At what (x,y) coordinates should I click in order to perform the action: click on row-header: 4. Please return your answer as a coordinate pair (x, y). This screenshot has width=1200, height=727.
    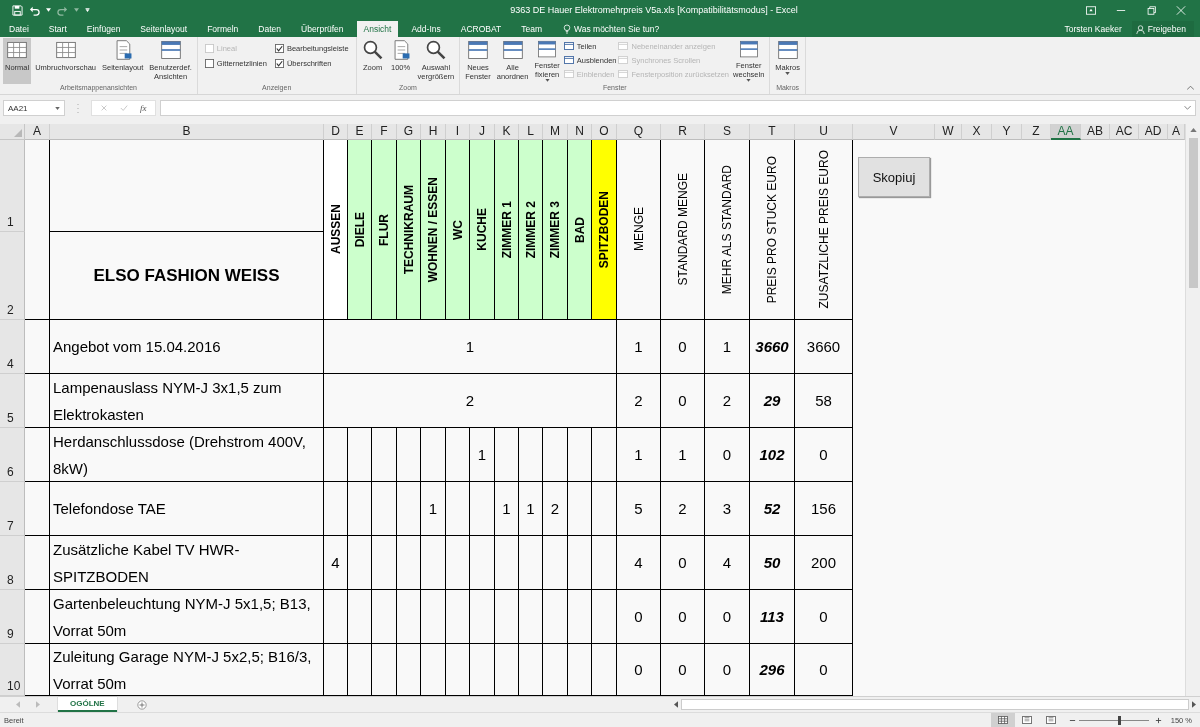
    Looking at the image, I should click on (12, 347).